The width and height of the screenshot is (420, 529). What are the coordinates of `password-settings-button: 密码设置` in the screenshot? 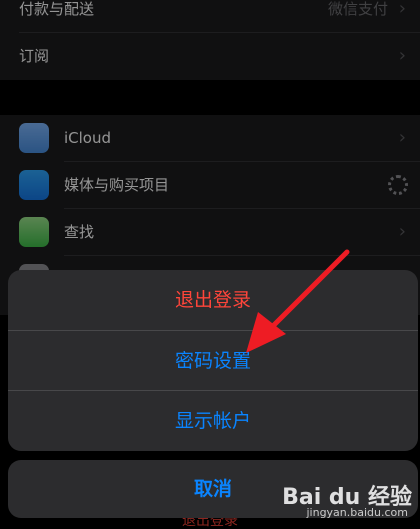 It's located at (213, 361).